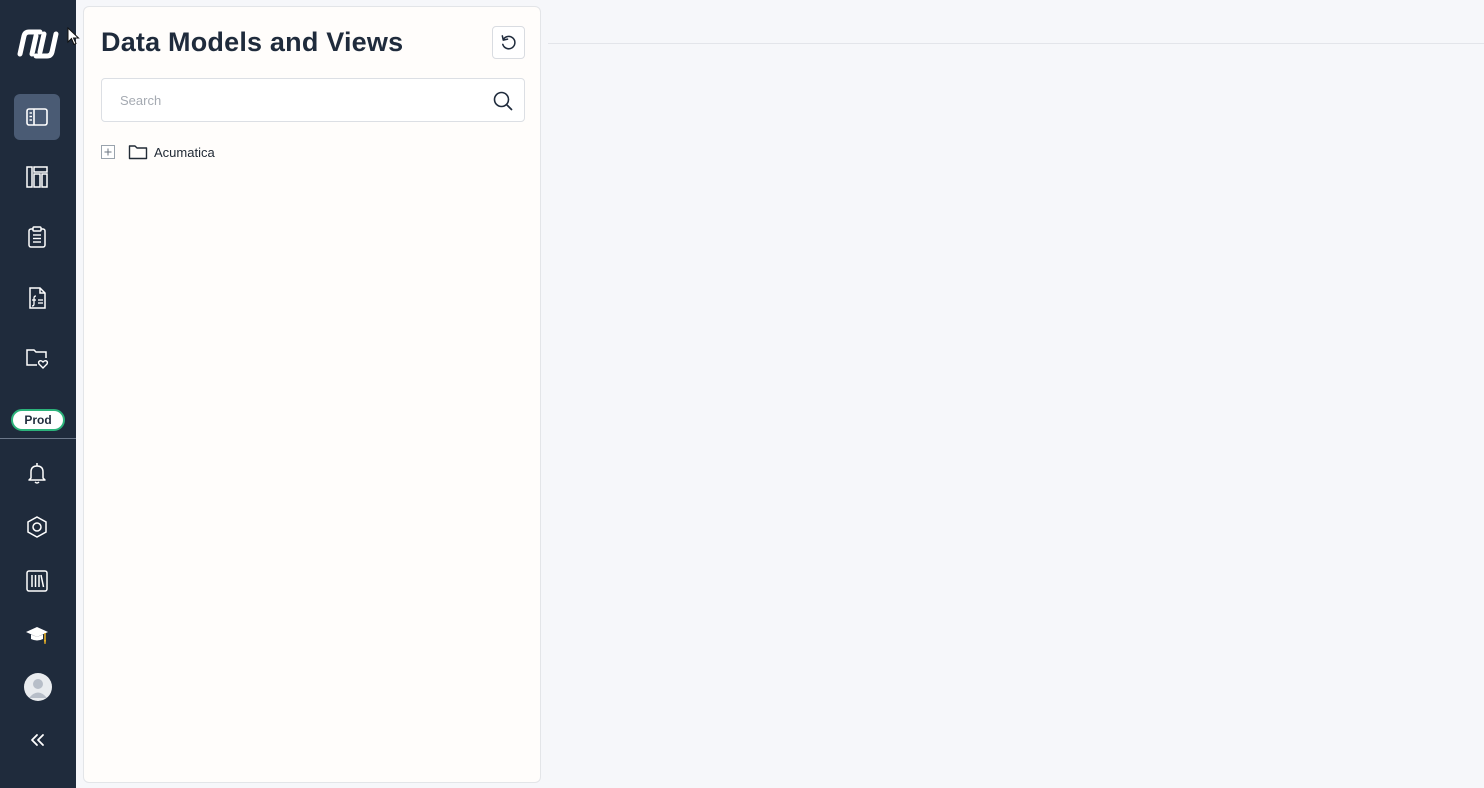  I want to click on app-logo-icon, so click(38, 44).